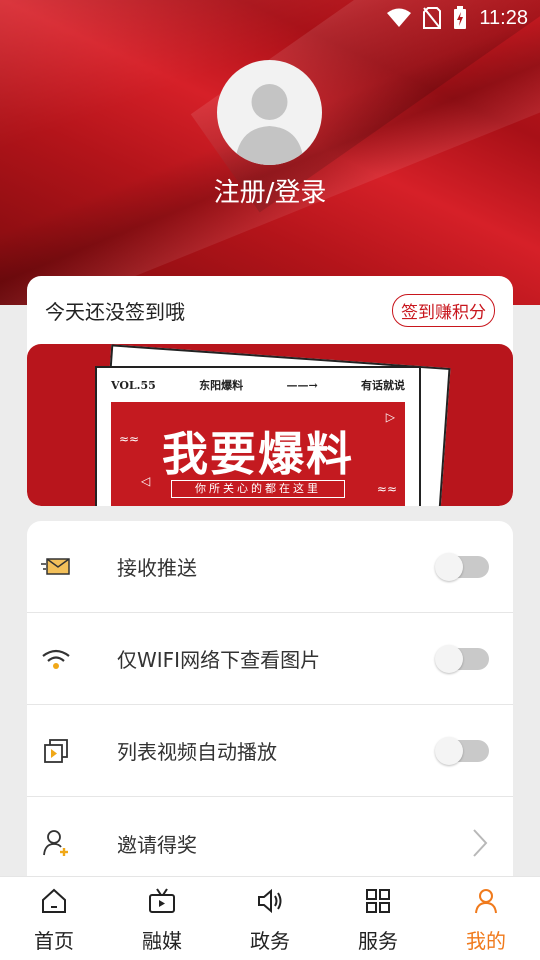  I want to click on tab-government: 政务, so click(270, 918).